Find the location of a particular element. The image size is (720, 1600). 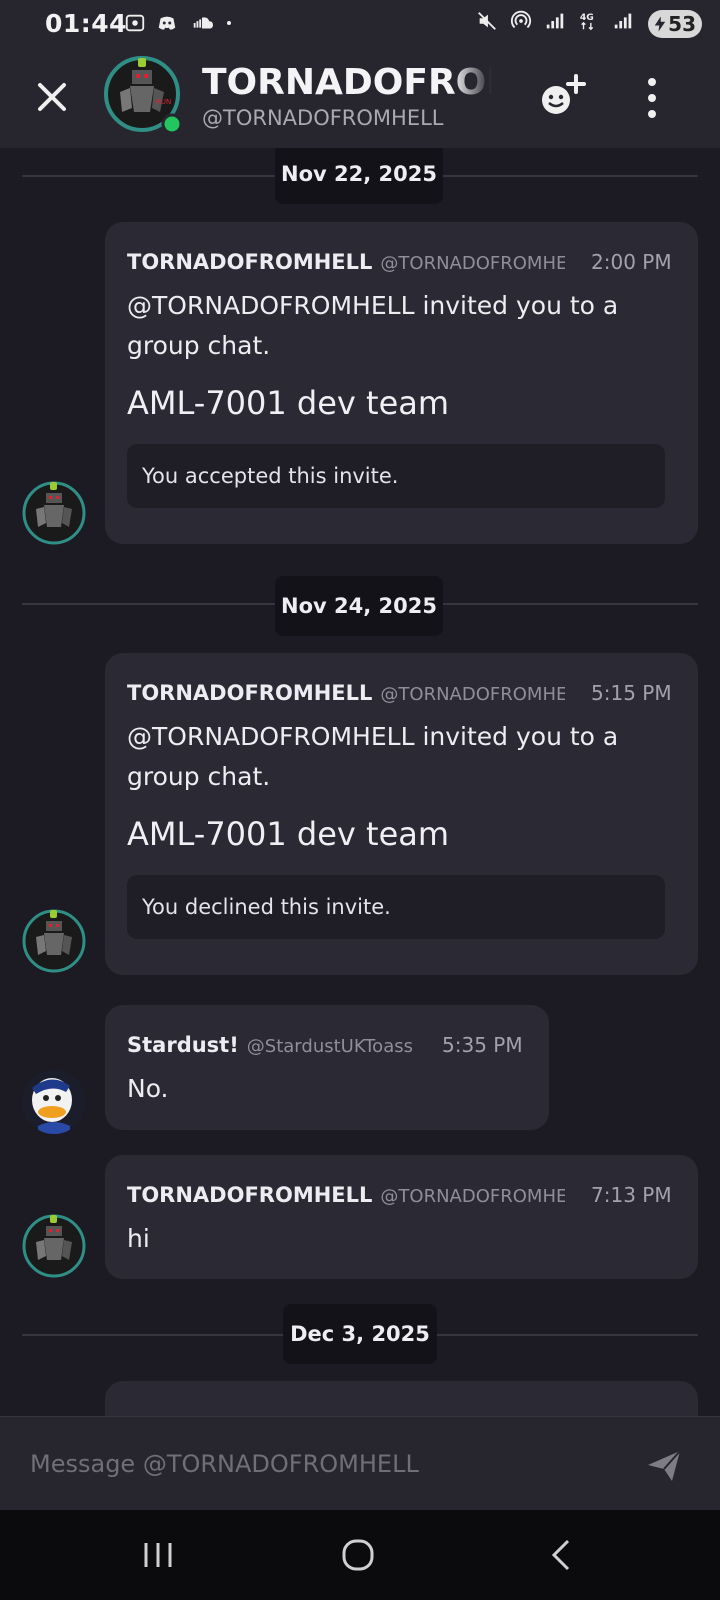

avatar: RUN is located at coordinates (144, 96).